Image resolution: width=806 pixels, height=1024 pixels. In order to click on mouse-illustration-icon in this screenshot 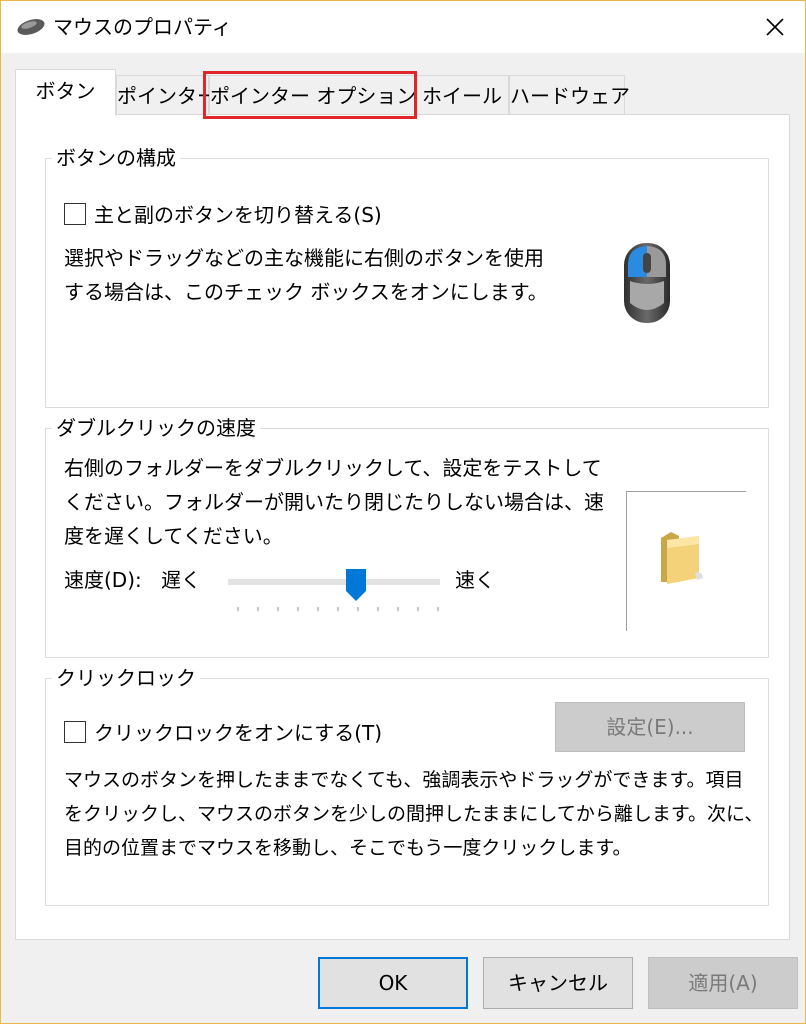, I will do `click(647, 283)`.